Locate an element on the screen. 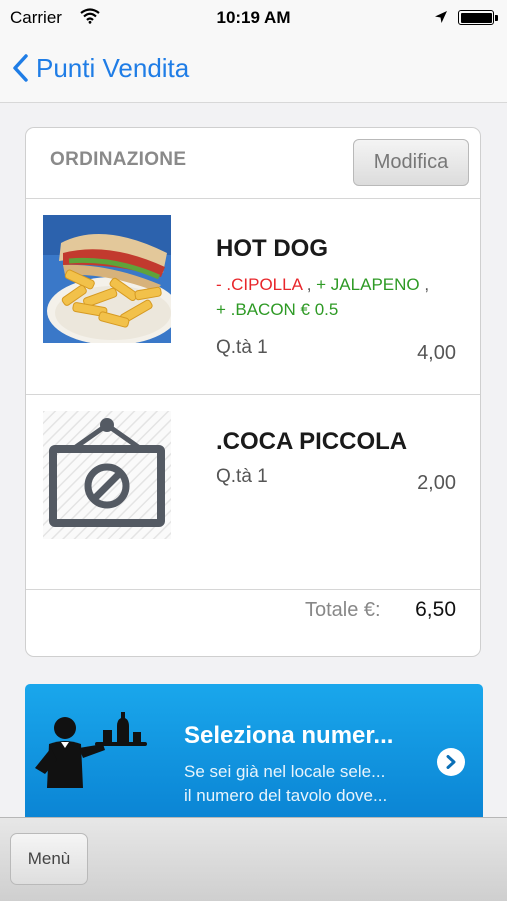  modifier-added: + JALAPENO is located at coordinates (368, 284).